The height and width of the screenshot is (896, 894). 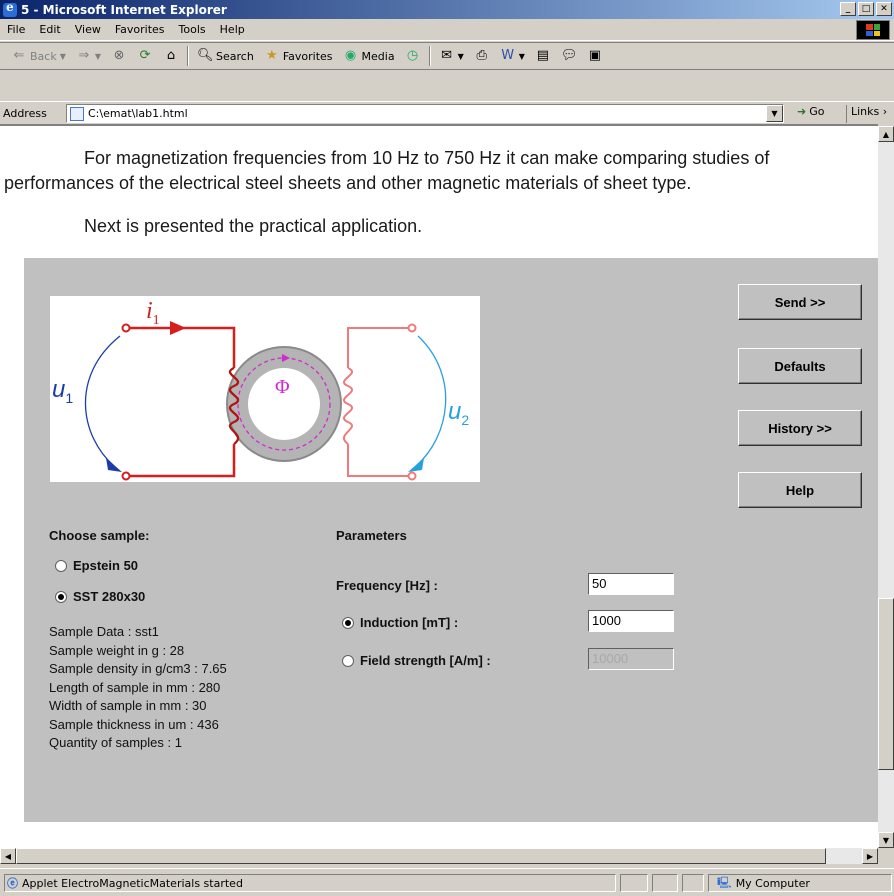 What do you see at coordinates (447, 30) in the screenshot?
I see `menu-bar: File Edit View Favorites Tools Help` at bounding box center [447, 30].